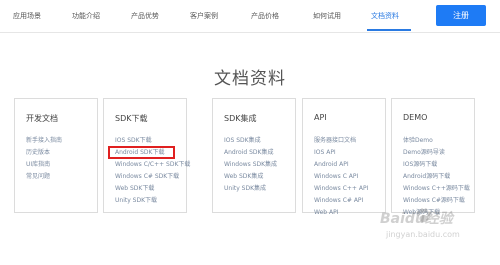  Describe the element at coordinates (325, 153) in the screenshot. I see `link-ios-api: IOS API` at that location.